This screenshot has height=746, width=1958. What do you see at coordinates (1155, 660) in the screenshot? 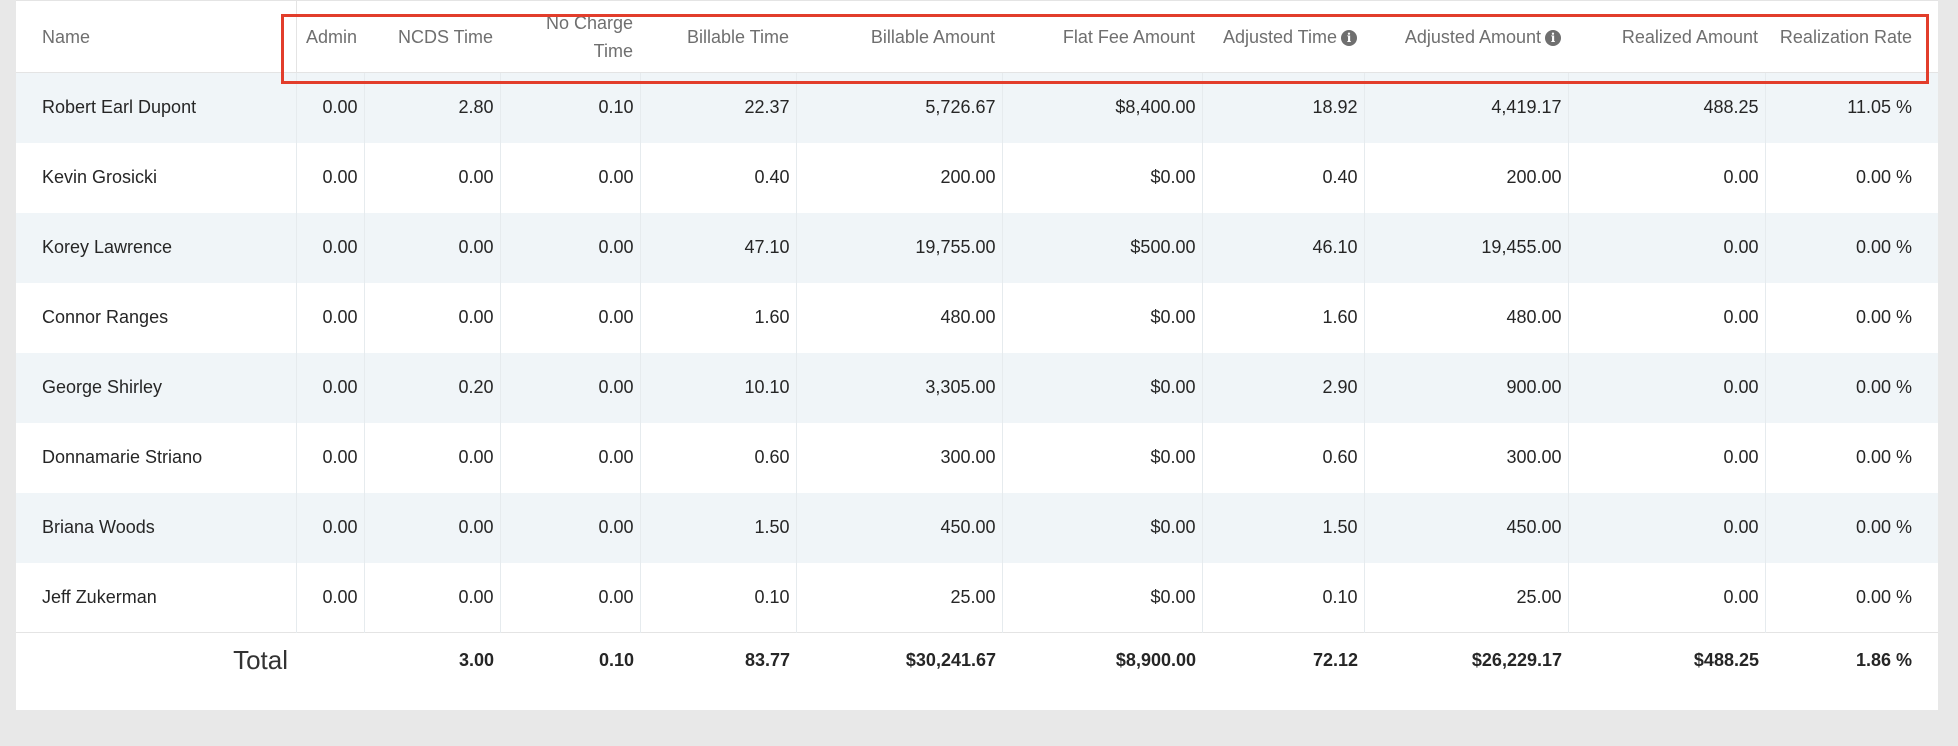
I see `total-flat-fee-amount: $8,900.00` at bounding box center [1155, 660].